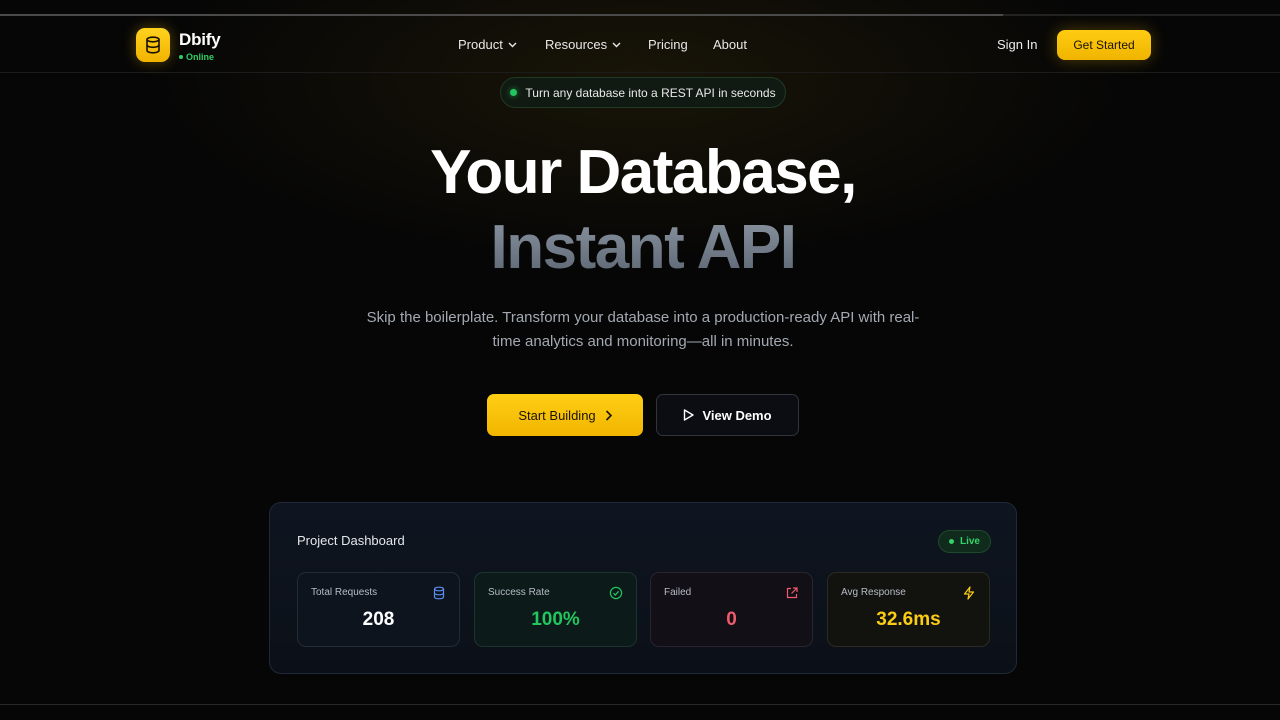 The width and height of the screenshot is (1280, 720). What do you see at coordinates (792, 593) in the screenshot?
I see `external-link-icon` at bounding box center [792, 593].